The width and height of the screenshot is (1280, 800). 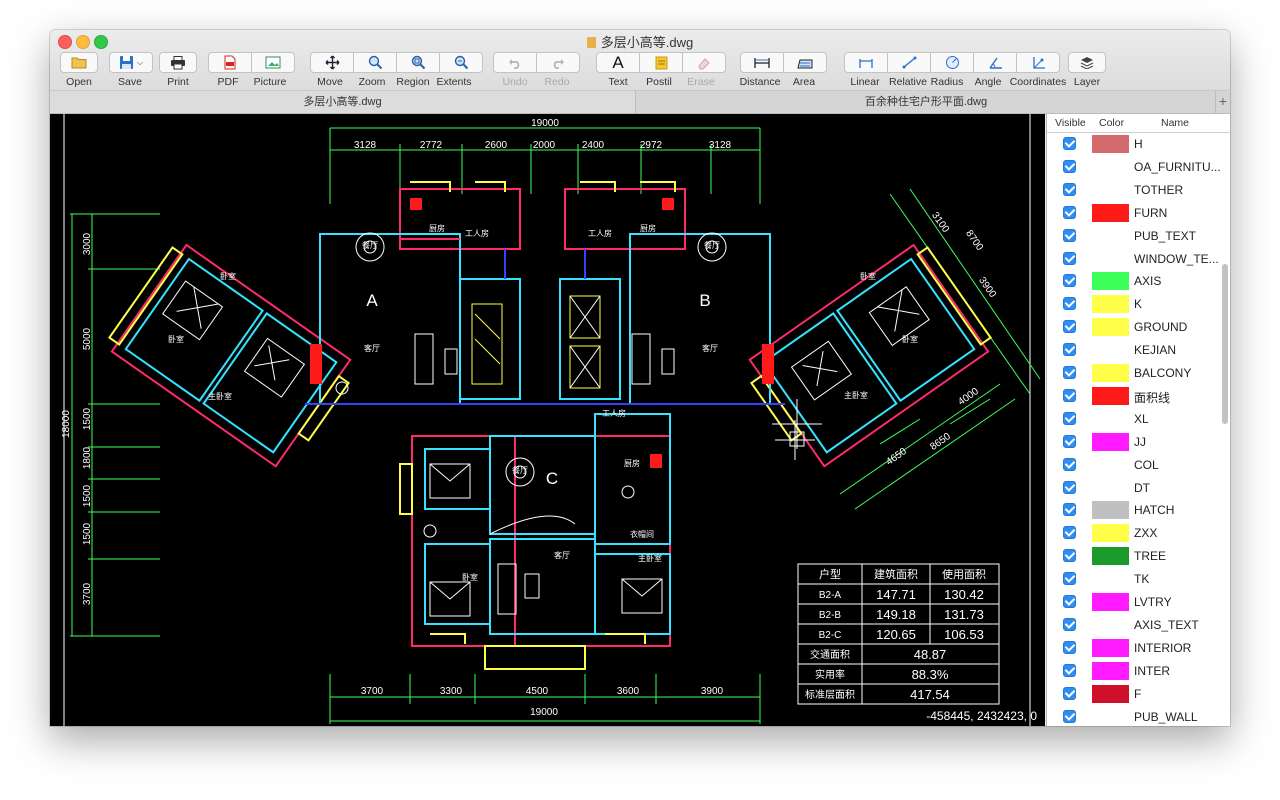 What do you see at coordinates (230, 62) in the screenshot?
I see `pdf-button` at bounding box center [230, 62].